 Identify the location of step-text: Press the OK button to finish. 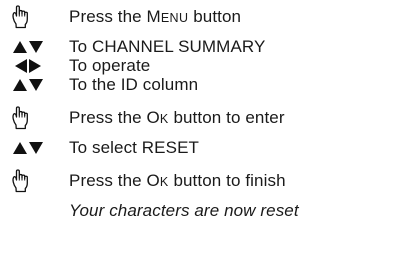
(177, 180).